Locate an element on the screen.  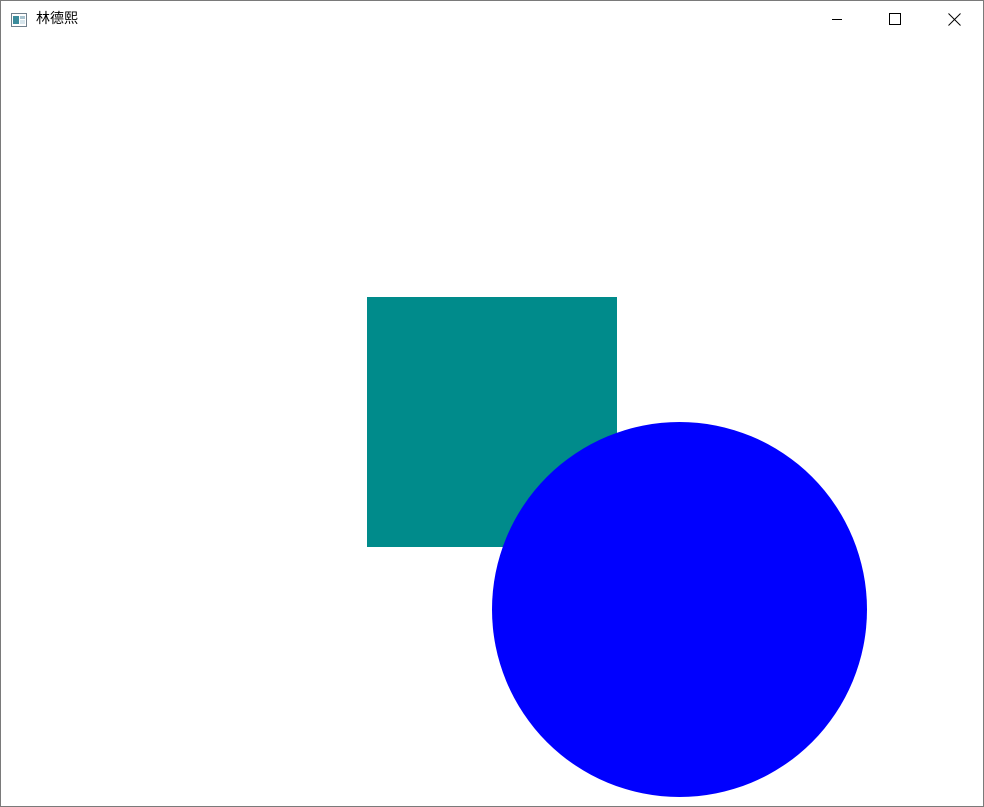
close-button is located at coordinates (954, 19).